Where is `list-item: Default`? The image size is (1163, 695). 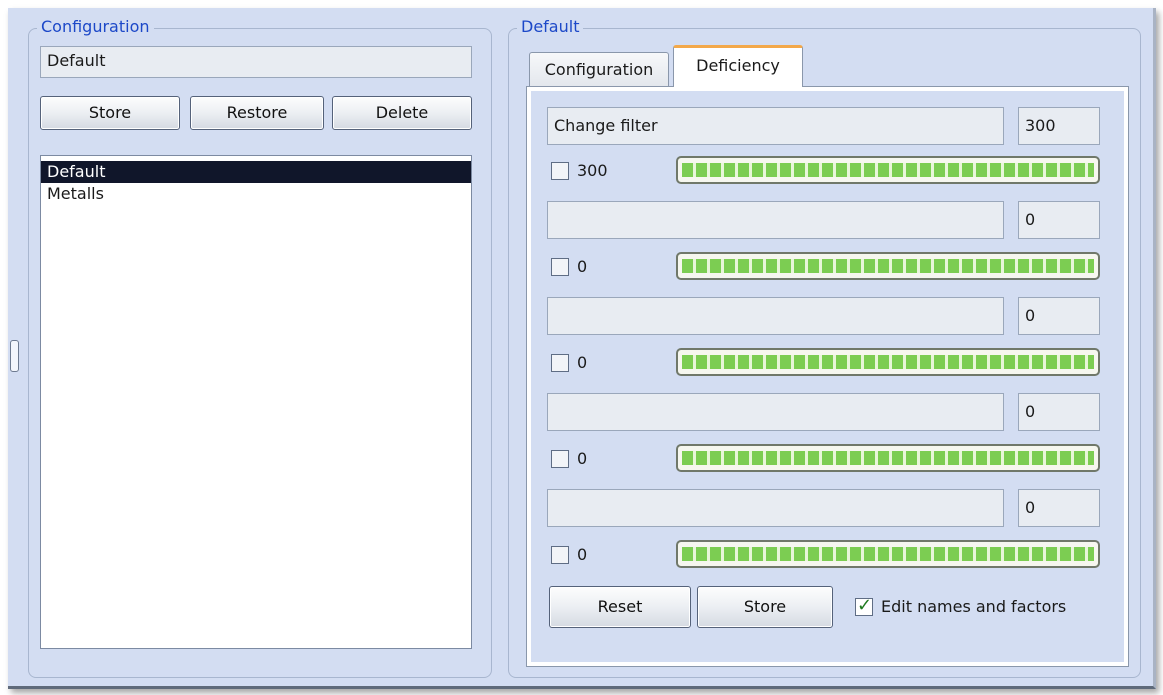
list-item: Default is located at coordinates (256, 172).